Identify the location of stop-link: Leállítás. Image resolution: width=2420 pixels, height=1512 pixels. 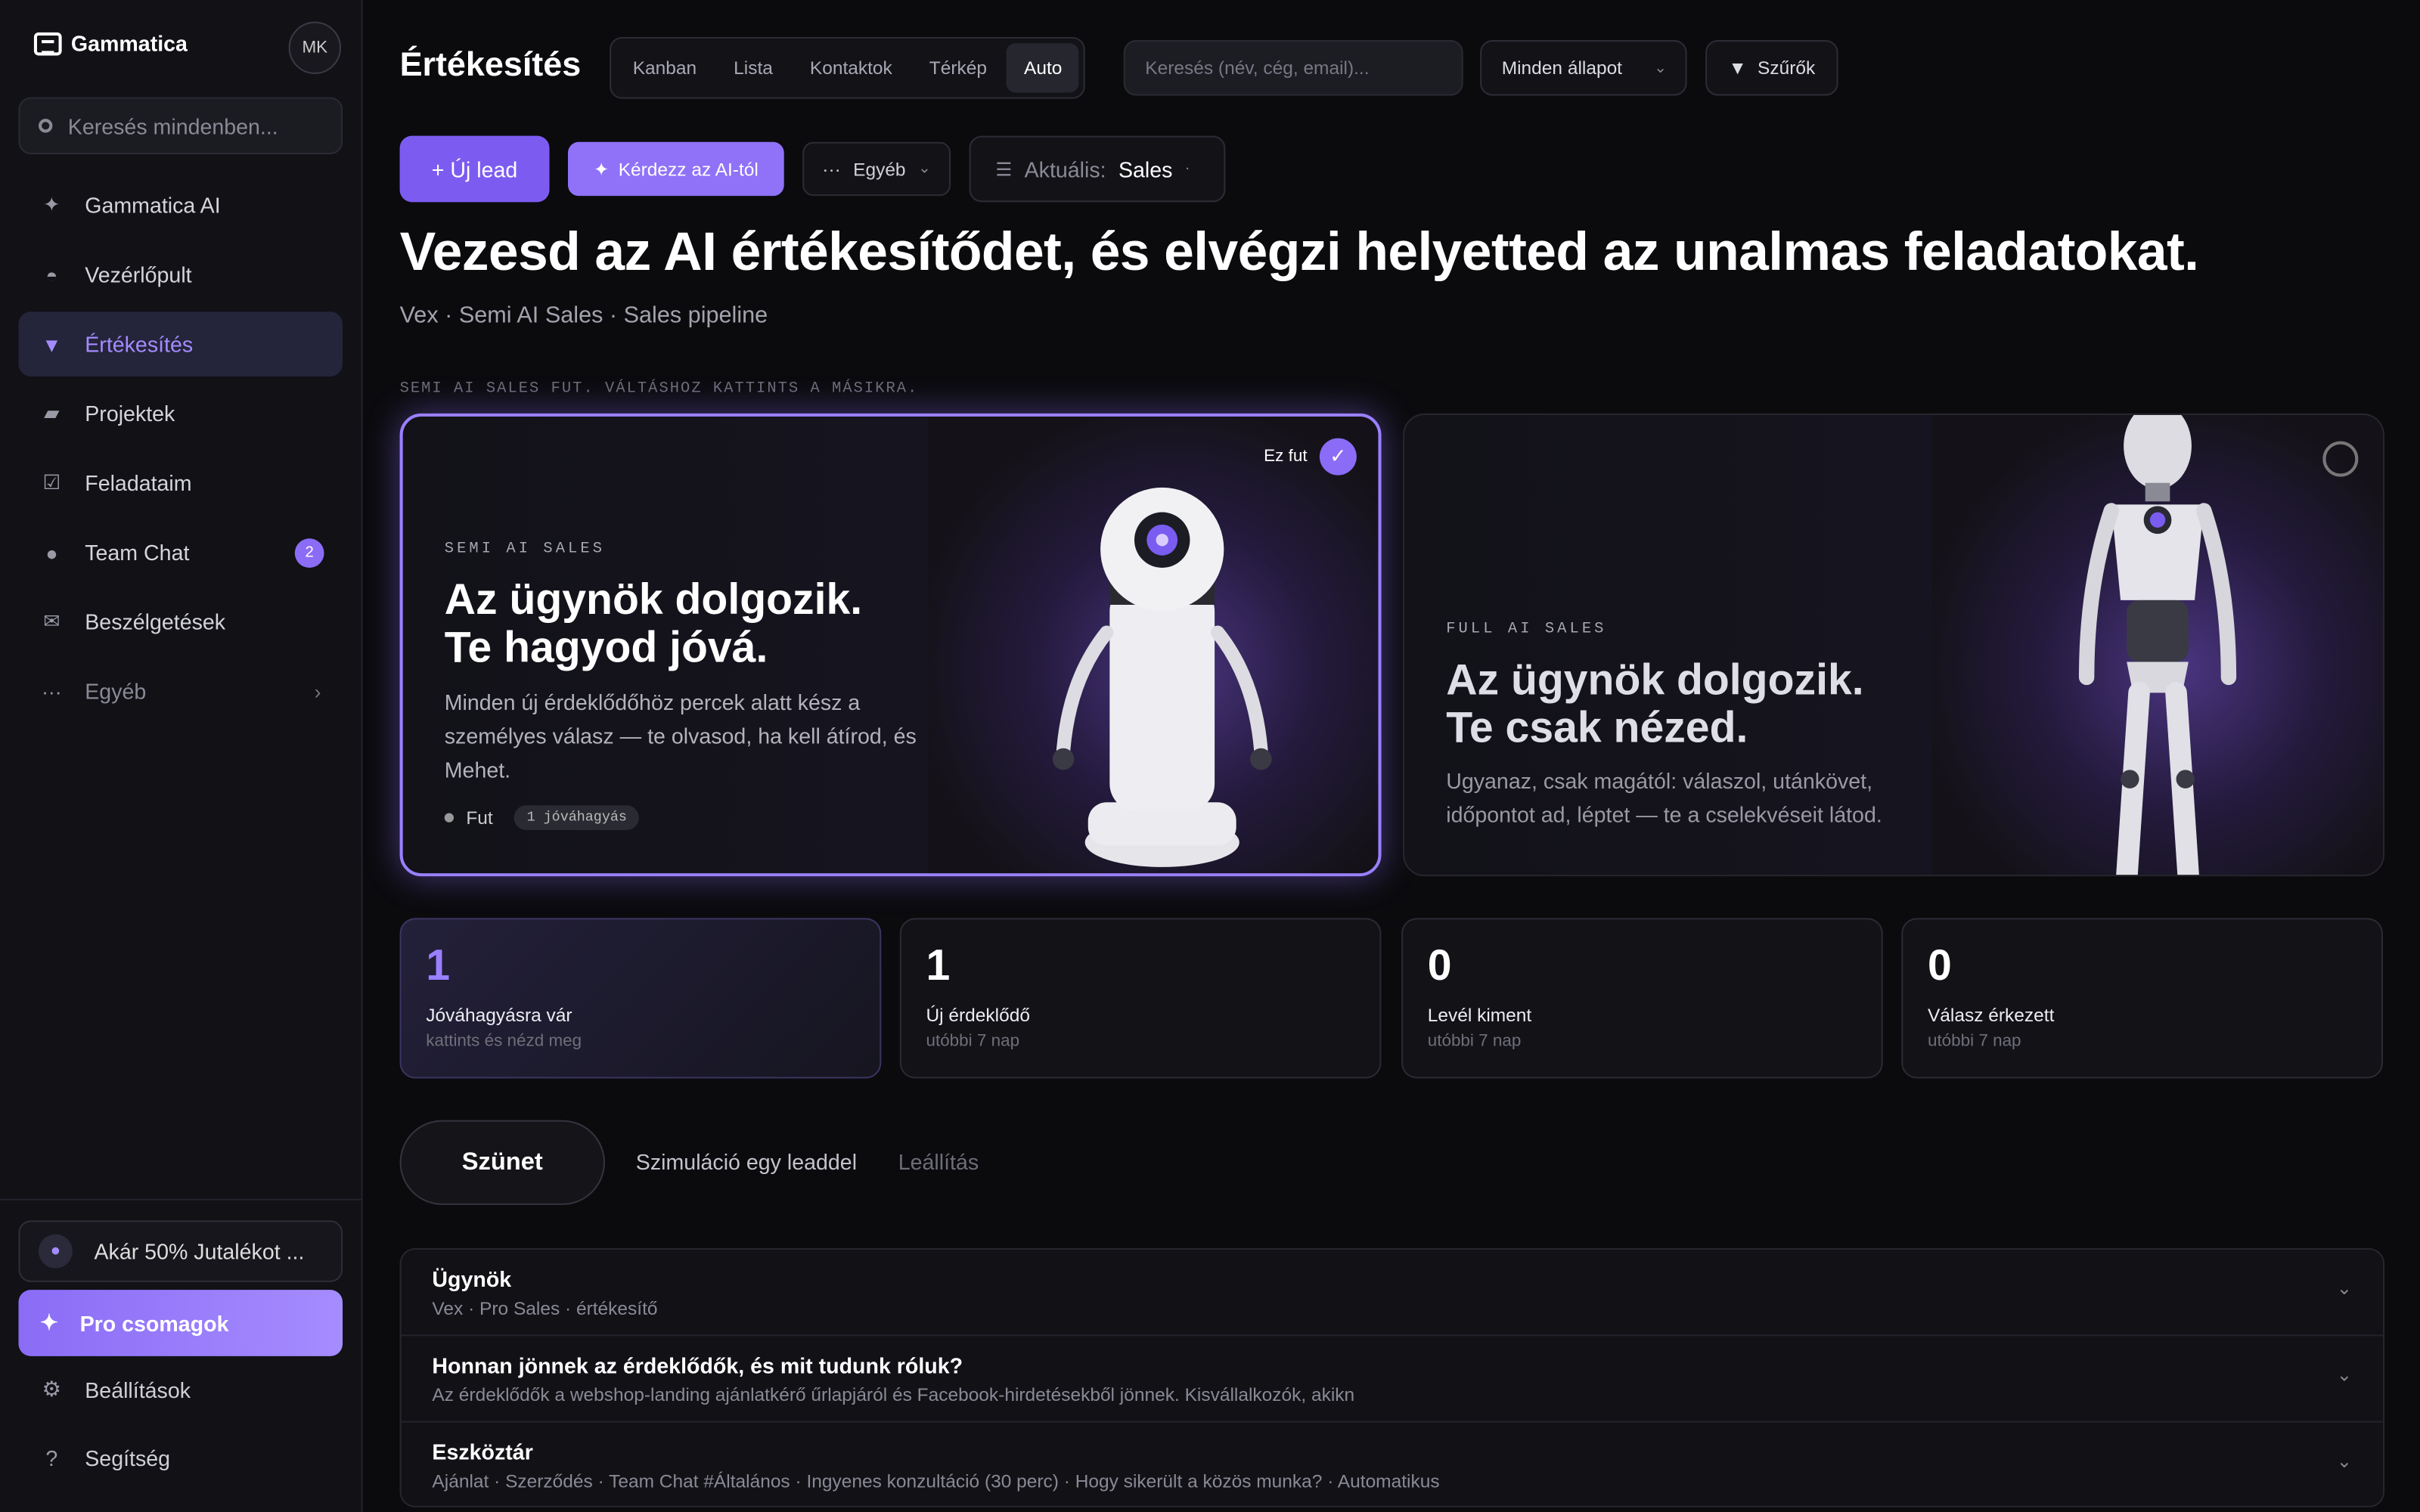
(938, 1161).